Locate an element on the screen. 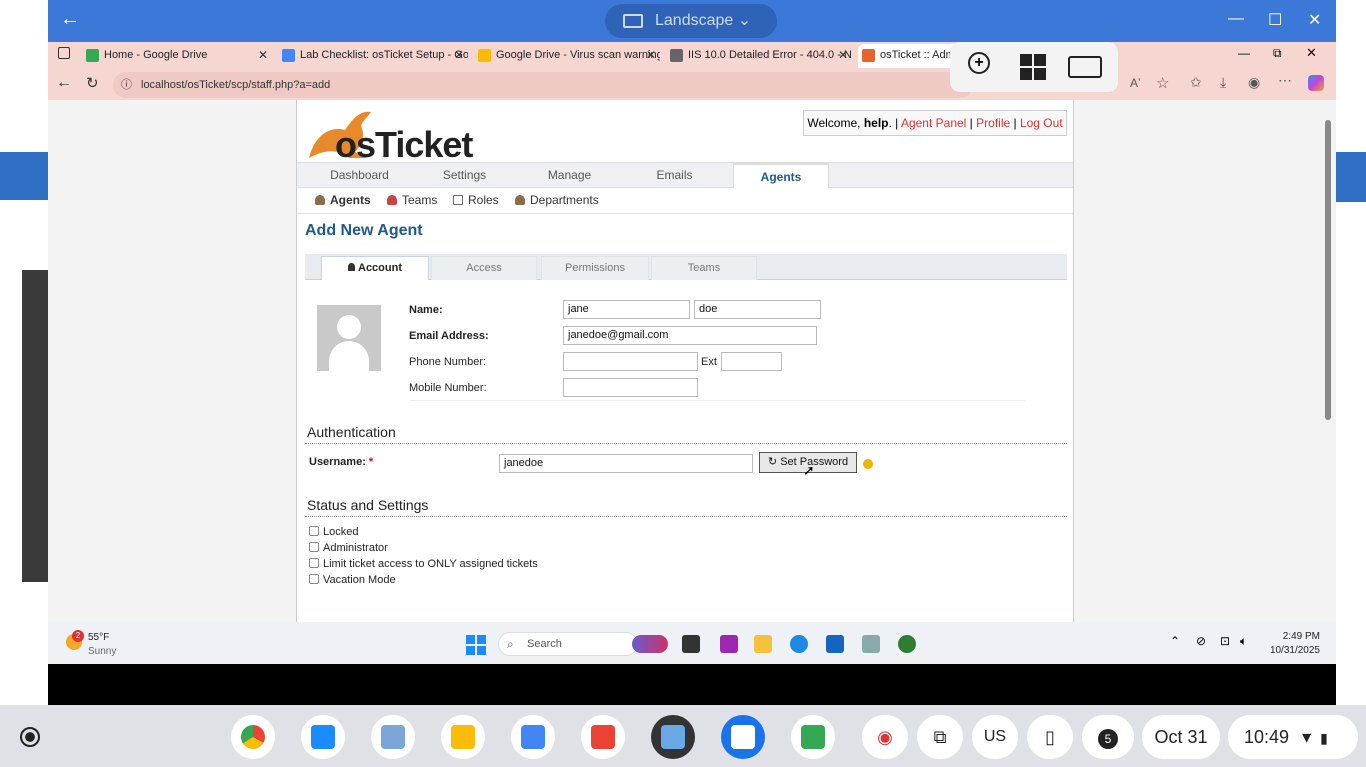 Image resolution: width=1366 pixels, height=767 pixels. locked-checkbox: Locked is located at coordinates (333, 532).